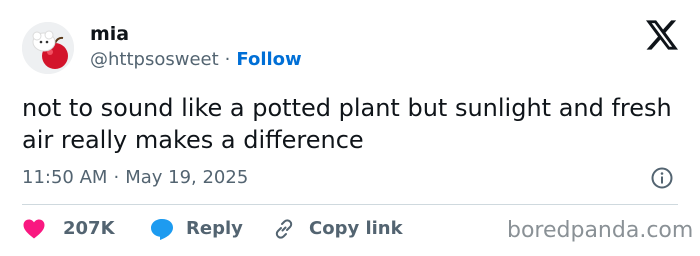 The height and width of the screenshot is (256, 700). What do you see at coordinates (284, 229) in the screenshot?
I see `link-icon` at bounding box center [284, 229].